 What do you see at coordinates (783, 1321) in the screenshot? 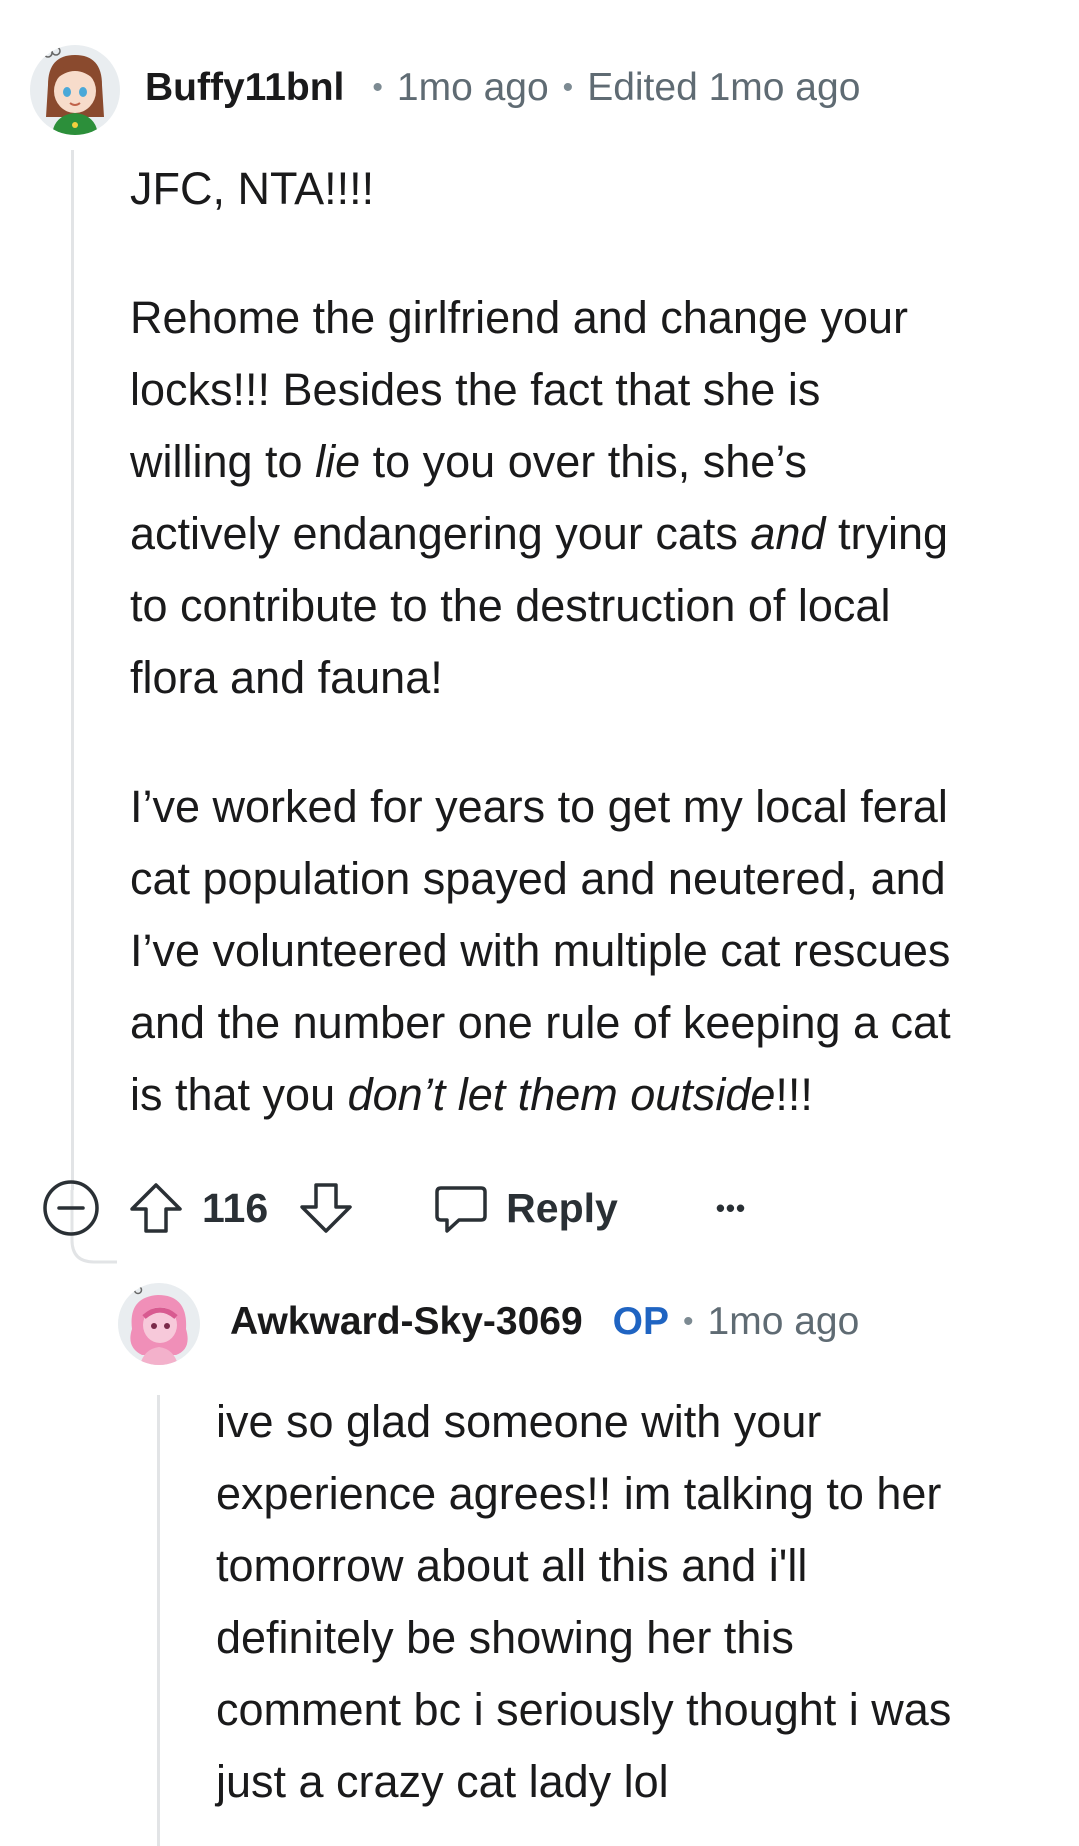
I see `reply-age: 1mo ago` at bounding box center [783, 1321].